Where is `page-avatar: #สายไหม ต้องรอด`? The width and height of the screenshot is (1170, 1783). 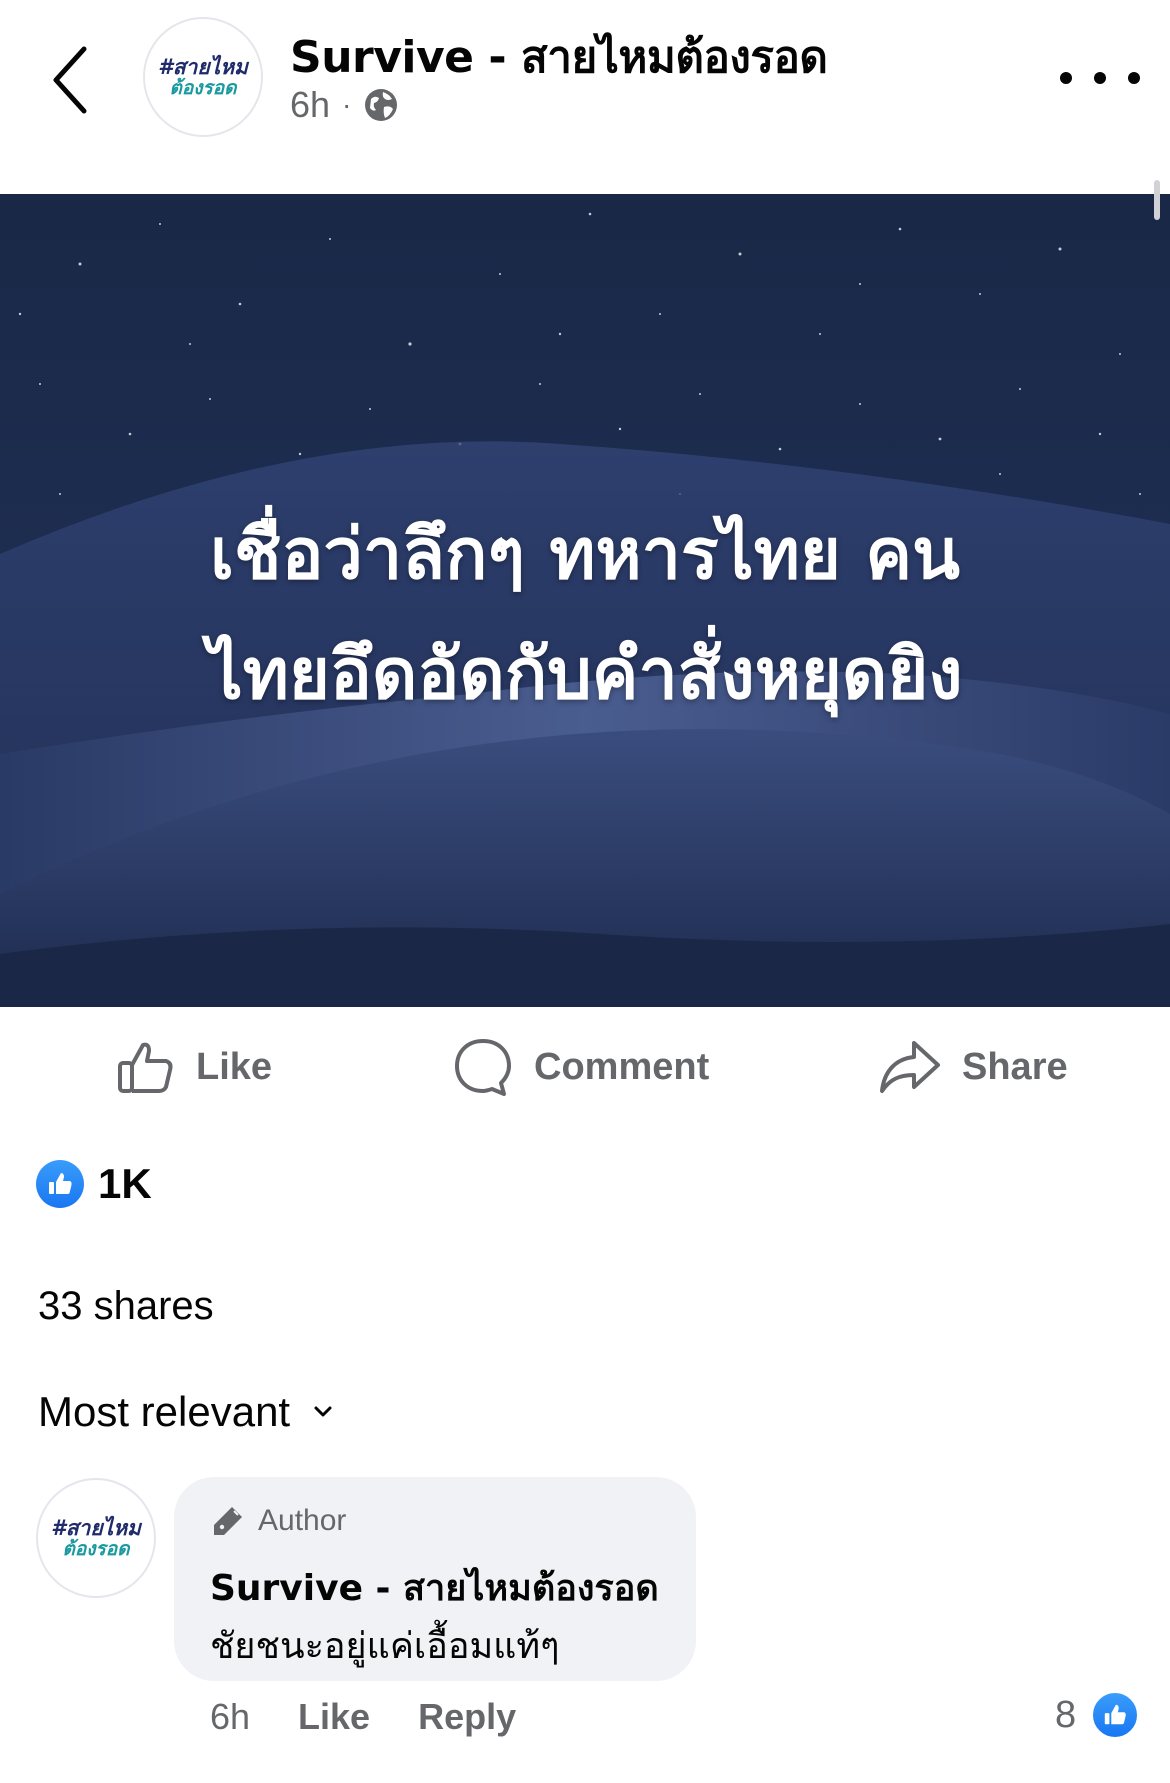
page-avatar: #สายไหม ต้องรอด is located at coordinates (203, 77).